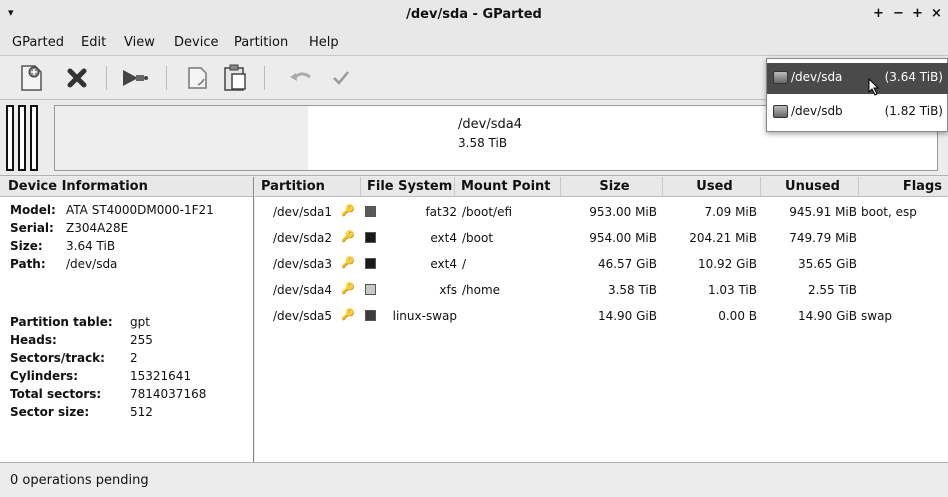  Describe the element at coordinates (79, 480) in the screenshot. I see `operations-pending-text: 0 operations pending` at that location.